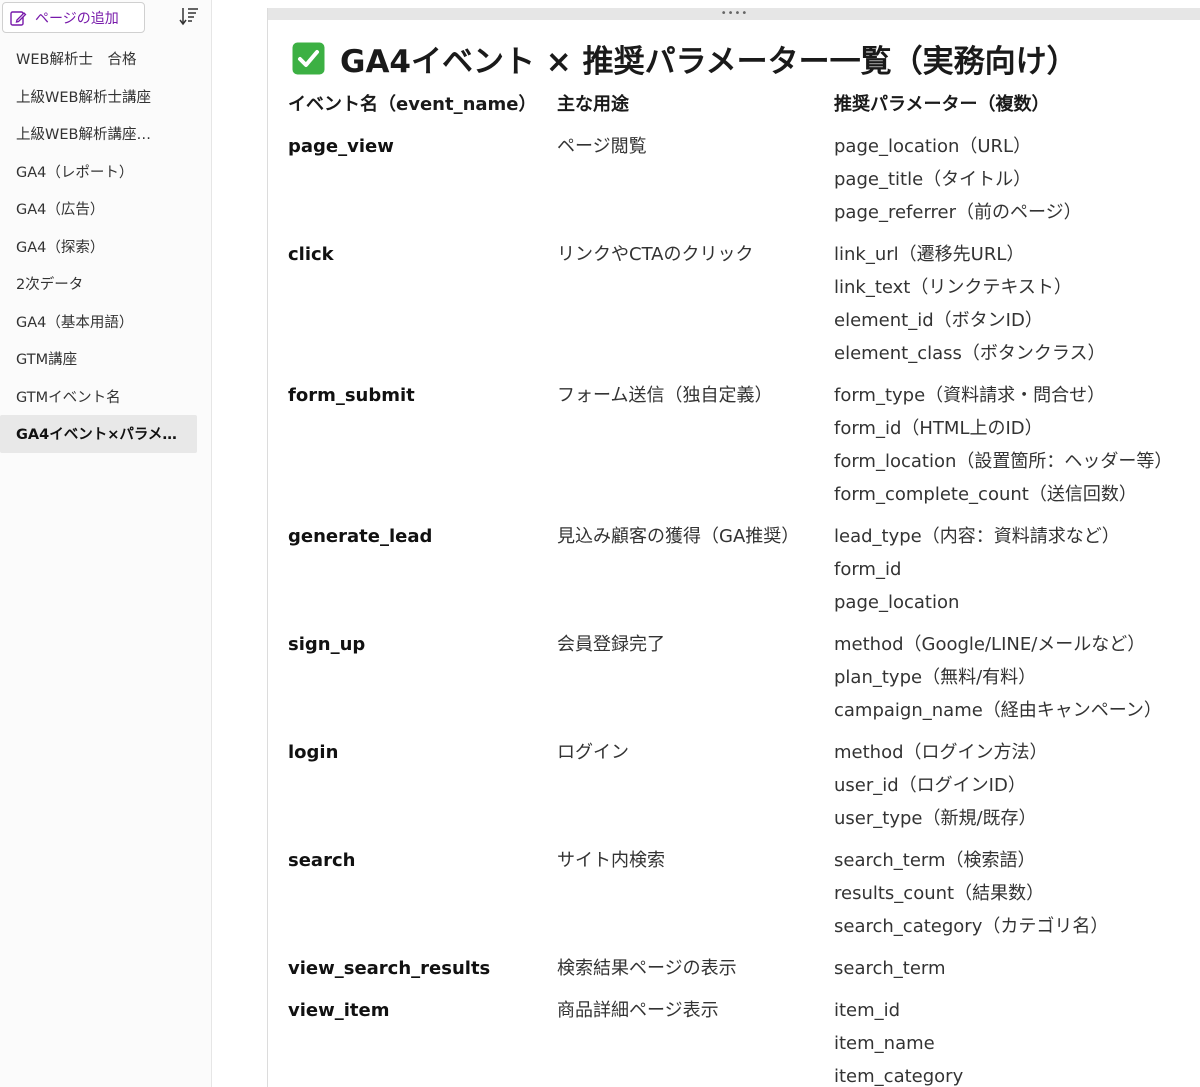 The width and height of the screenshot is (1200, 1087). What do you see at coordinates (98, 284) in the screenshot?
I see `sidebar-page-item: 2次データ` at bounding box center [98, 284].